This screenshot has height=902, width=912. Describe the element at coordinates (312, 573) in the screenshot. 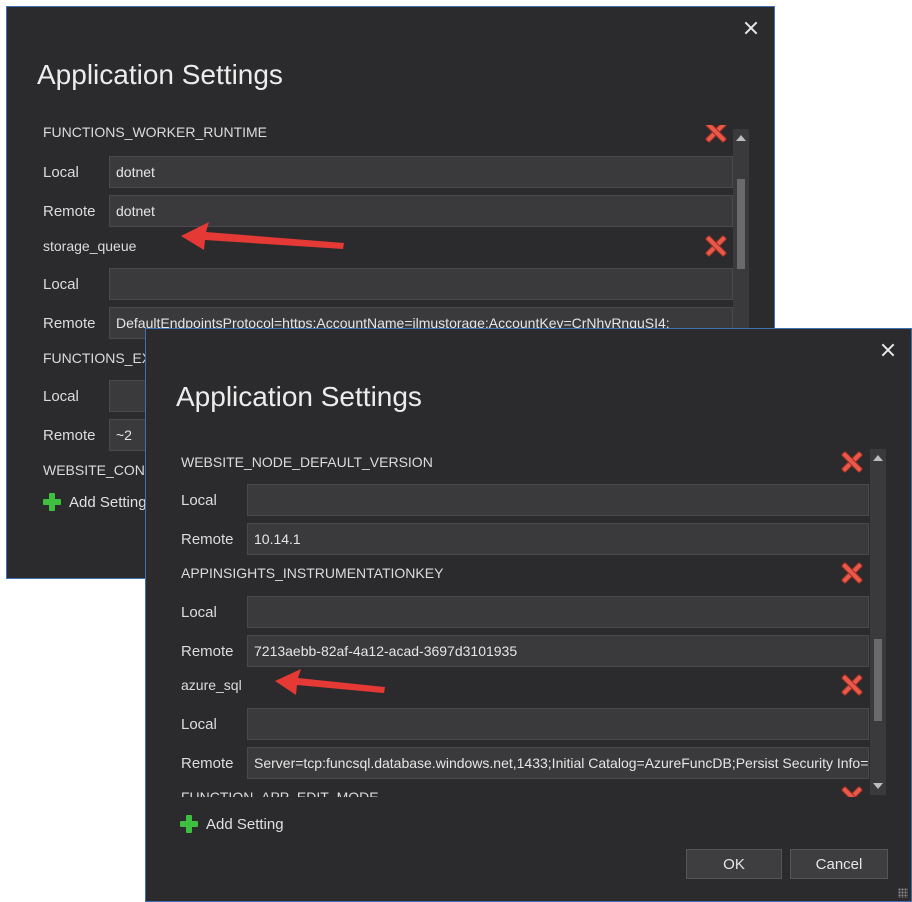

I see `setting-name: APPINSIGHTS_INSTRUMENTATIONKEY` at that location.